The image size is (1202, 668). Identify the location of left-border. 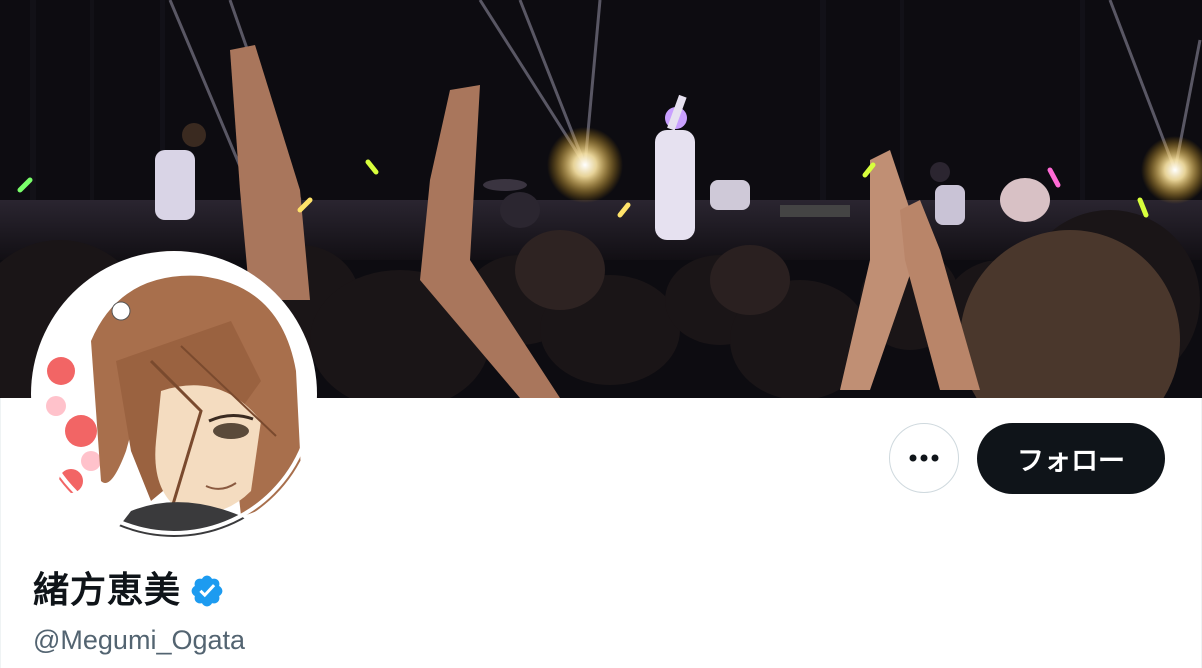
(0, 533).